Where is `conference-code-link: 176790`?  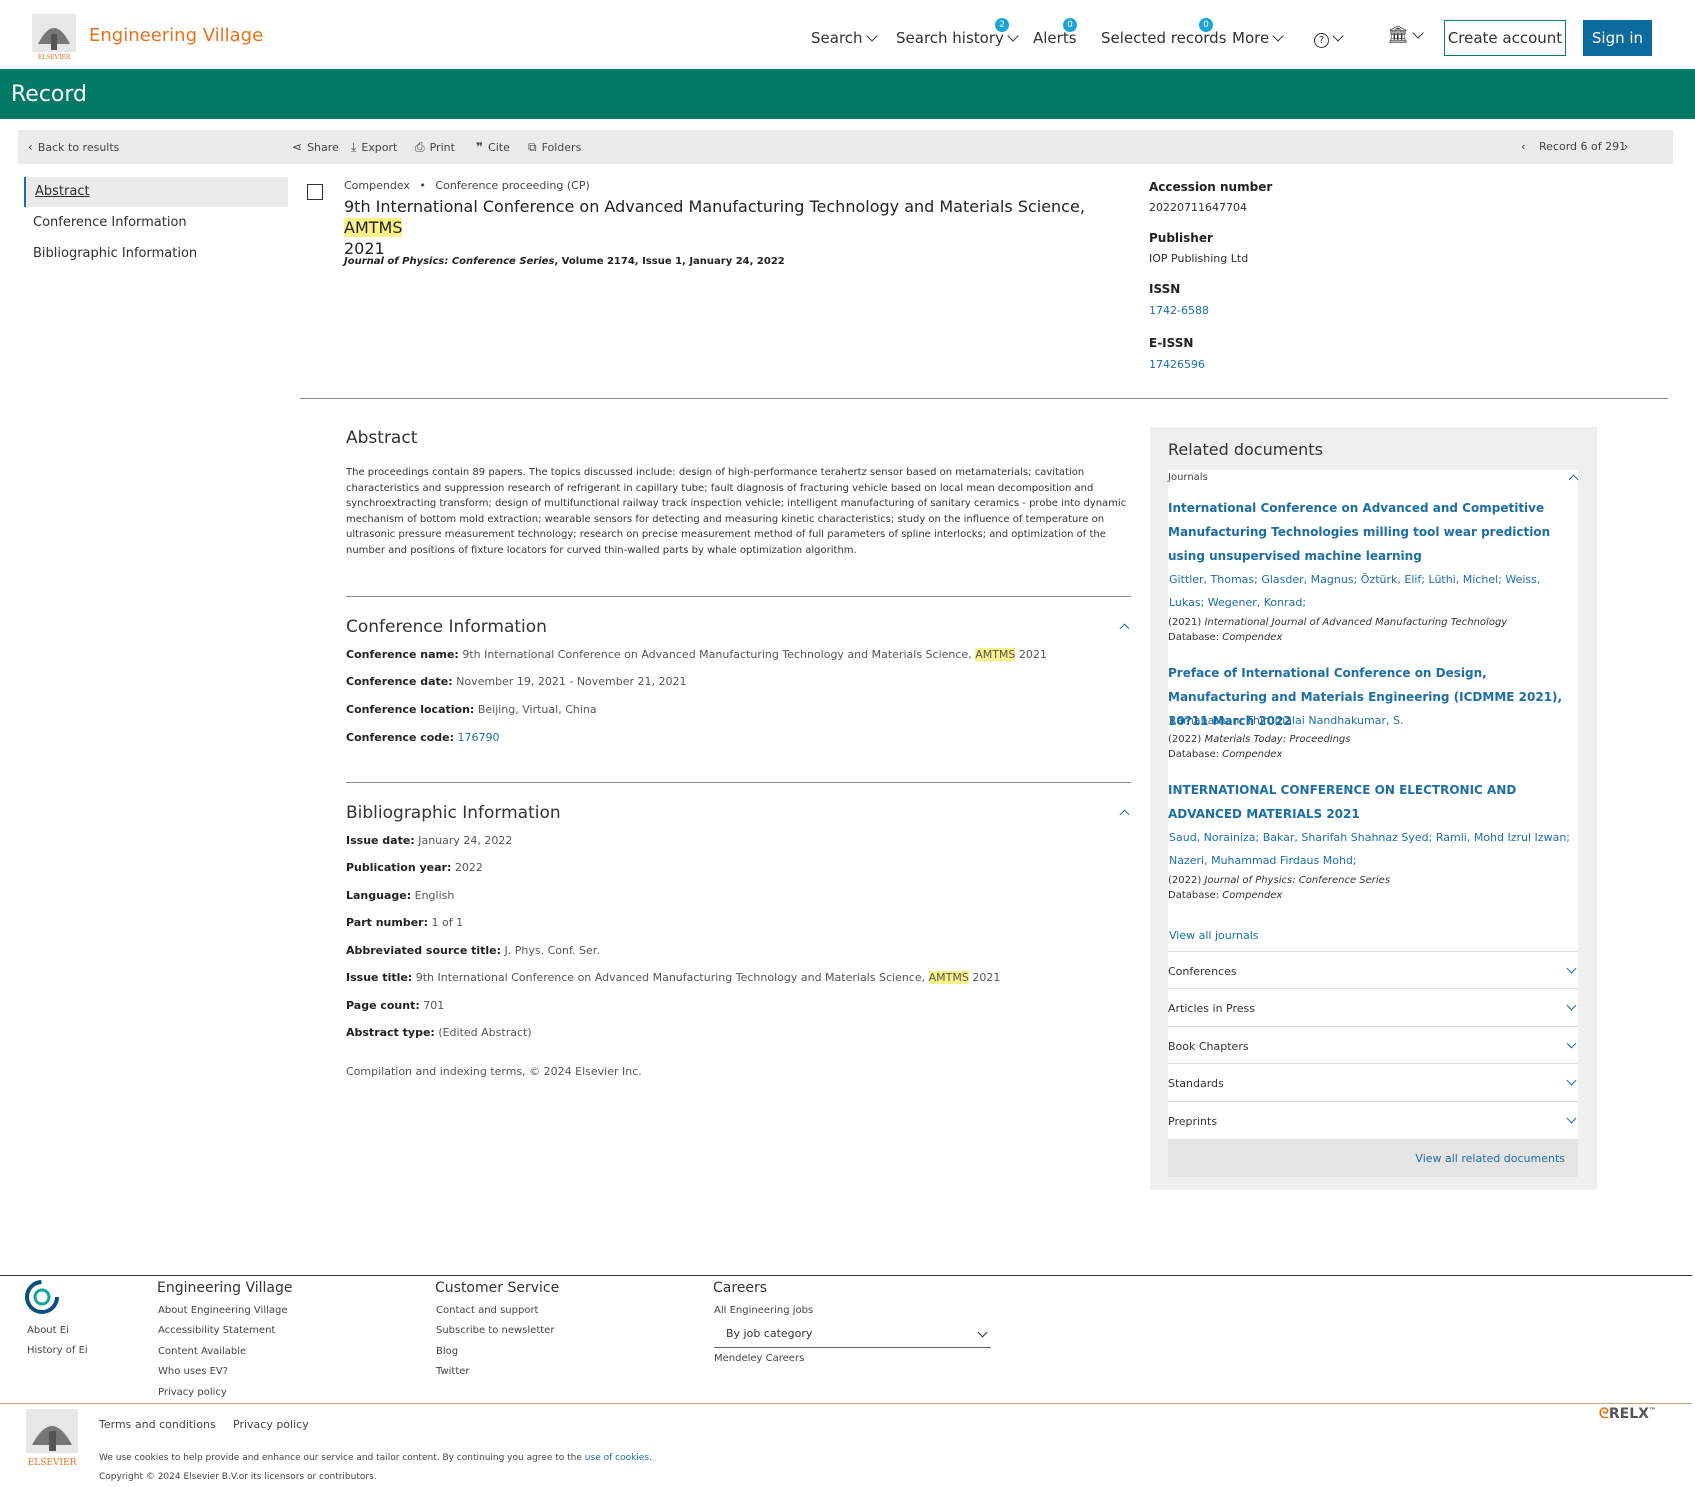
conference-code-link: 176790 is located at coordinates (479, 737).